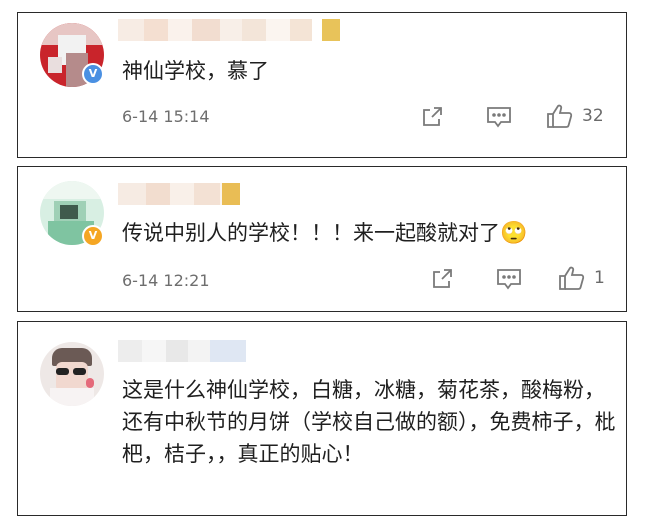 This screenshot has height=532, width=654. What do you see at coordinates (514, 233) in the screenshot?
I see `emoji: 🙄` at bounding box center [514, 233].